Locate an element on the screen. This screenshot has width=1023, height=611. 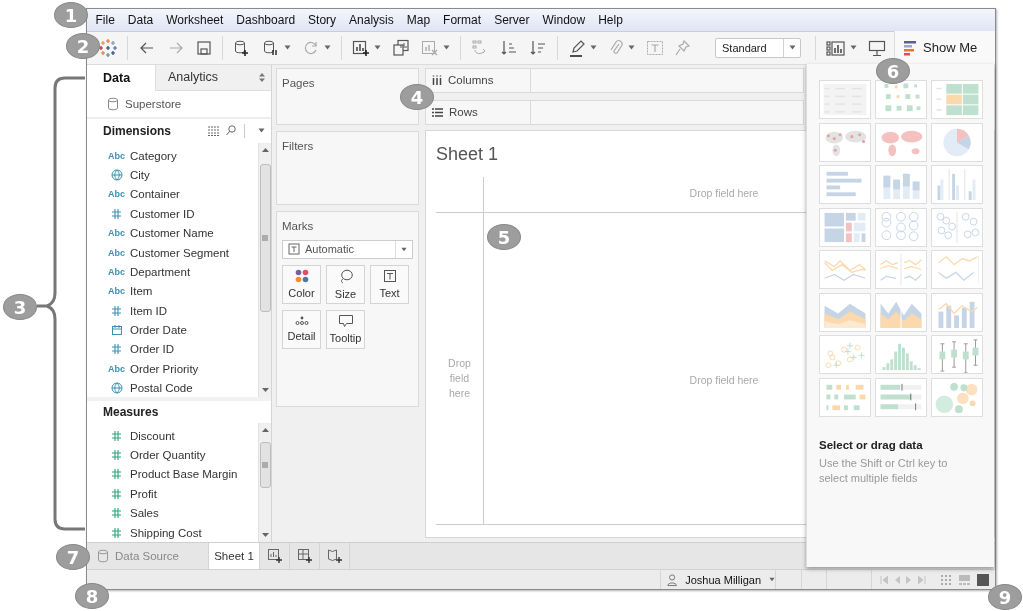
menu-item: Format is located at coordinates (462, 19).